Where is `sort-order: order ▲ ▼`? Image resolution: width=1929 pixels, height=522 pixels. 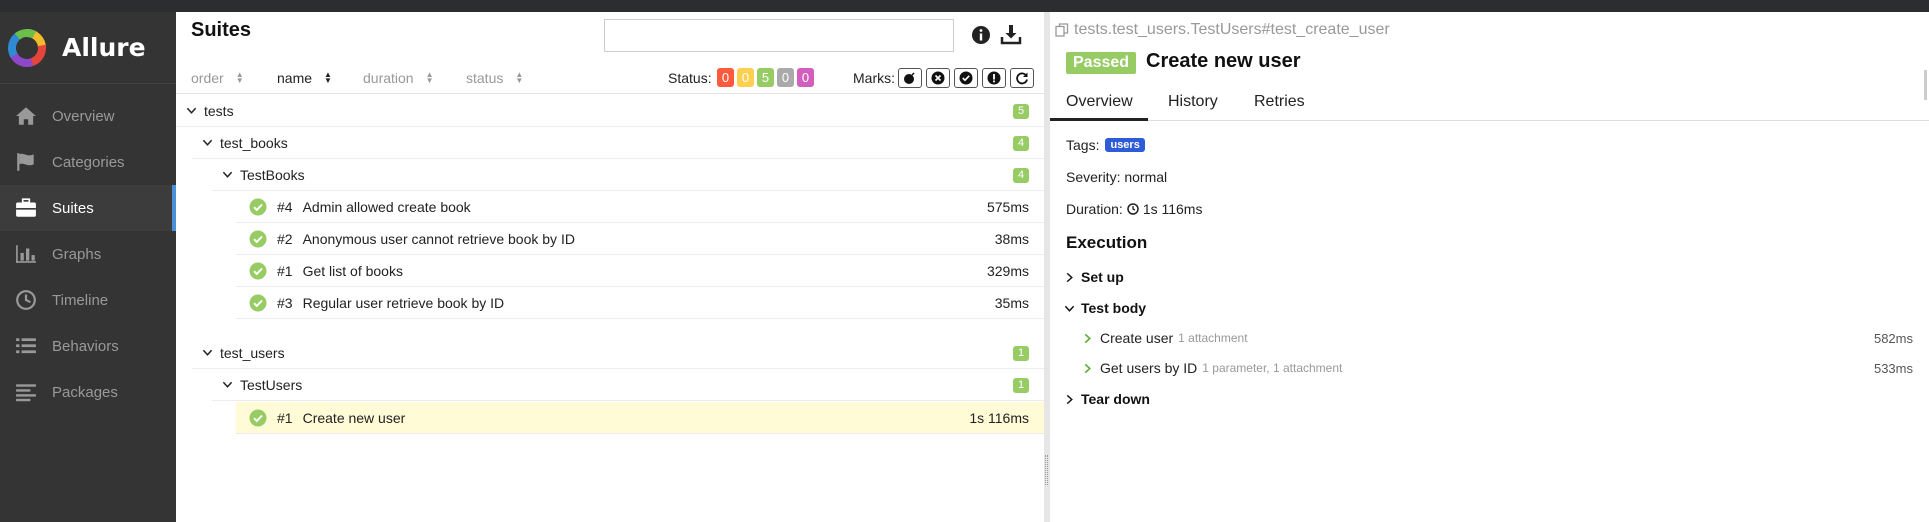 sort-order: order ▲ ▼ is located at coordinates (217, 78).